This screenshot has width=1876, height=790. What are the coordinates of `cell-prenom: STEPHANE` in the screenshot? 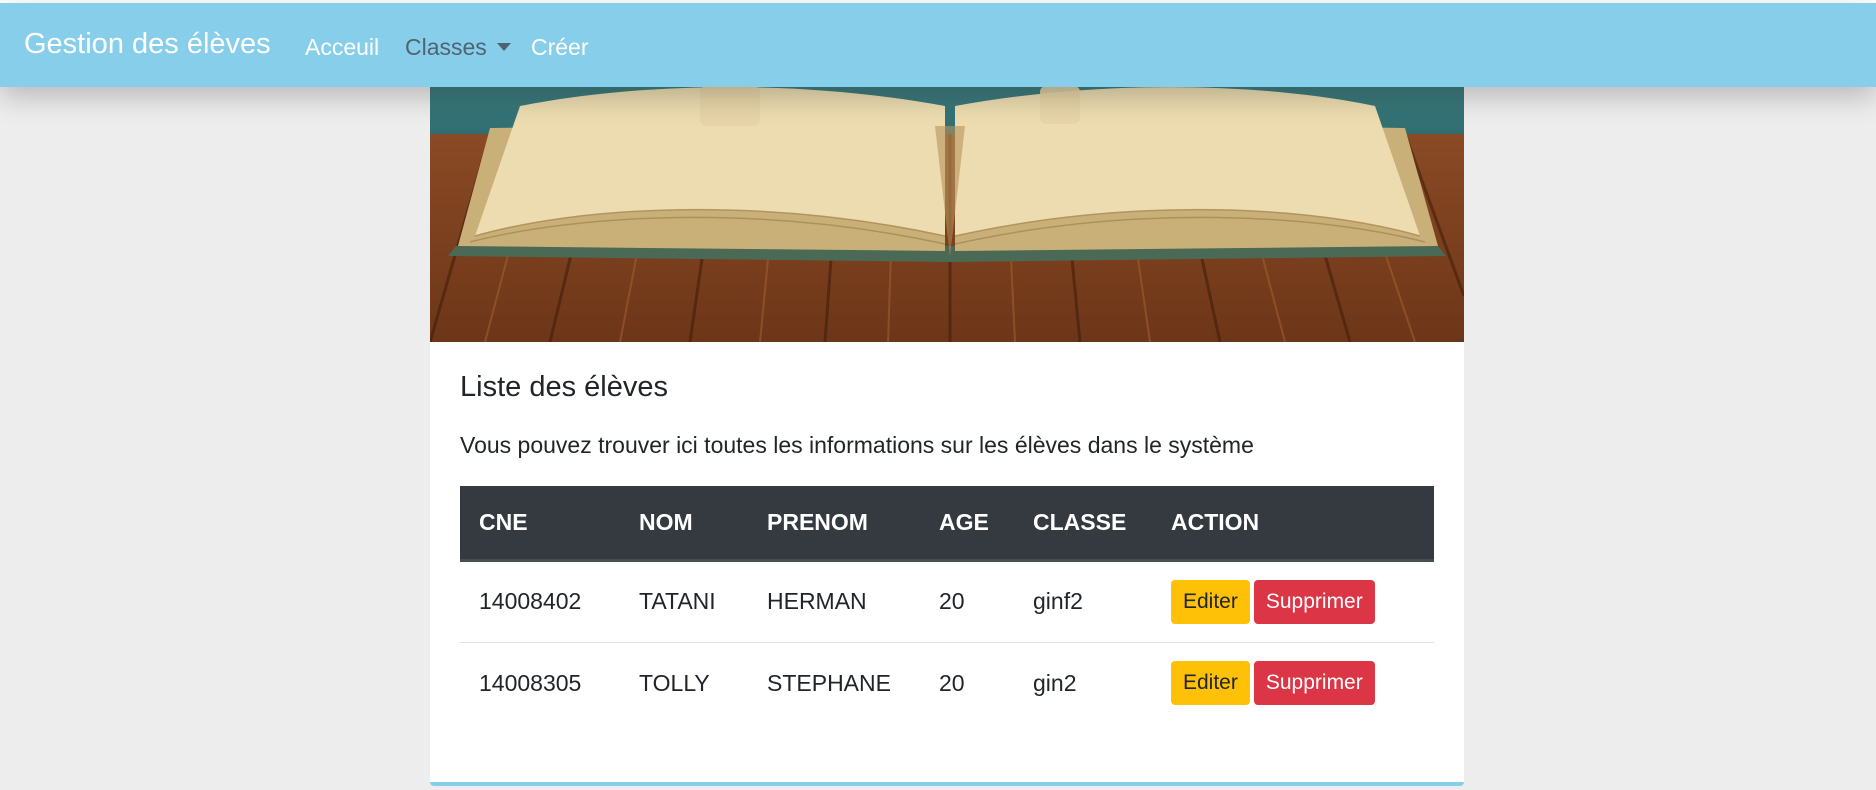 It's located at (829, 682).